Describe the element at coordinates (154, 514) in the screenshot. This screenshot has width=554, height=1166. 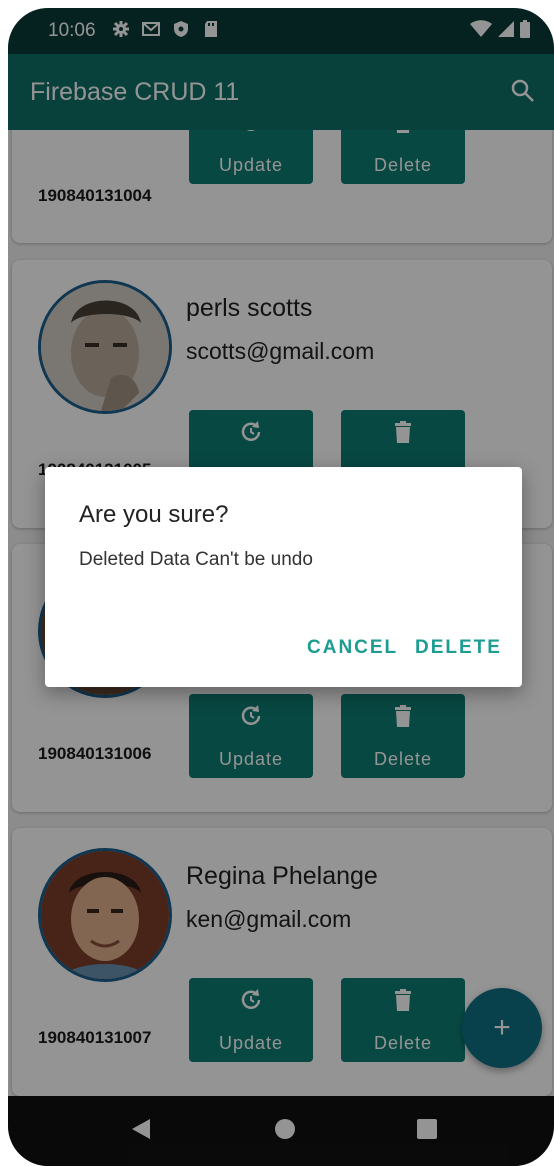
I see `dialog-title: Are you sure?` at that location.